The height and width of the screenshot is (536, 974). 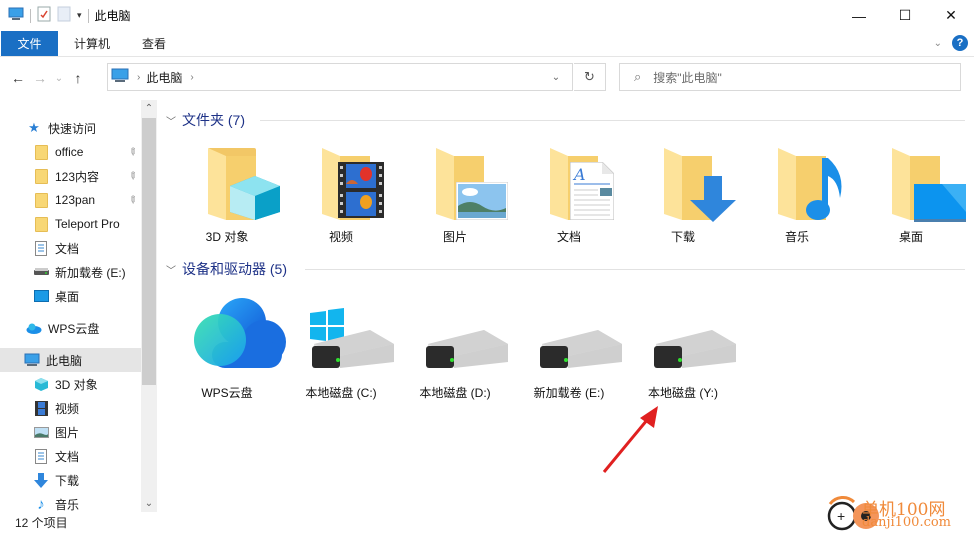 I want to click on tile-label: WPS云盘, so click(x=227, y=393).